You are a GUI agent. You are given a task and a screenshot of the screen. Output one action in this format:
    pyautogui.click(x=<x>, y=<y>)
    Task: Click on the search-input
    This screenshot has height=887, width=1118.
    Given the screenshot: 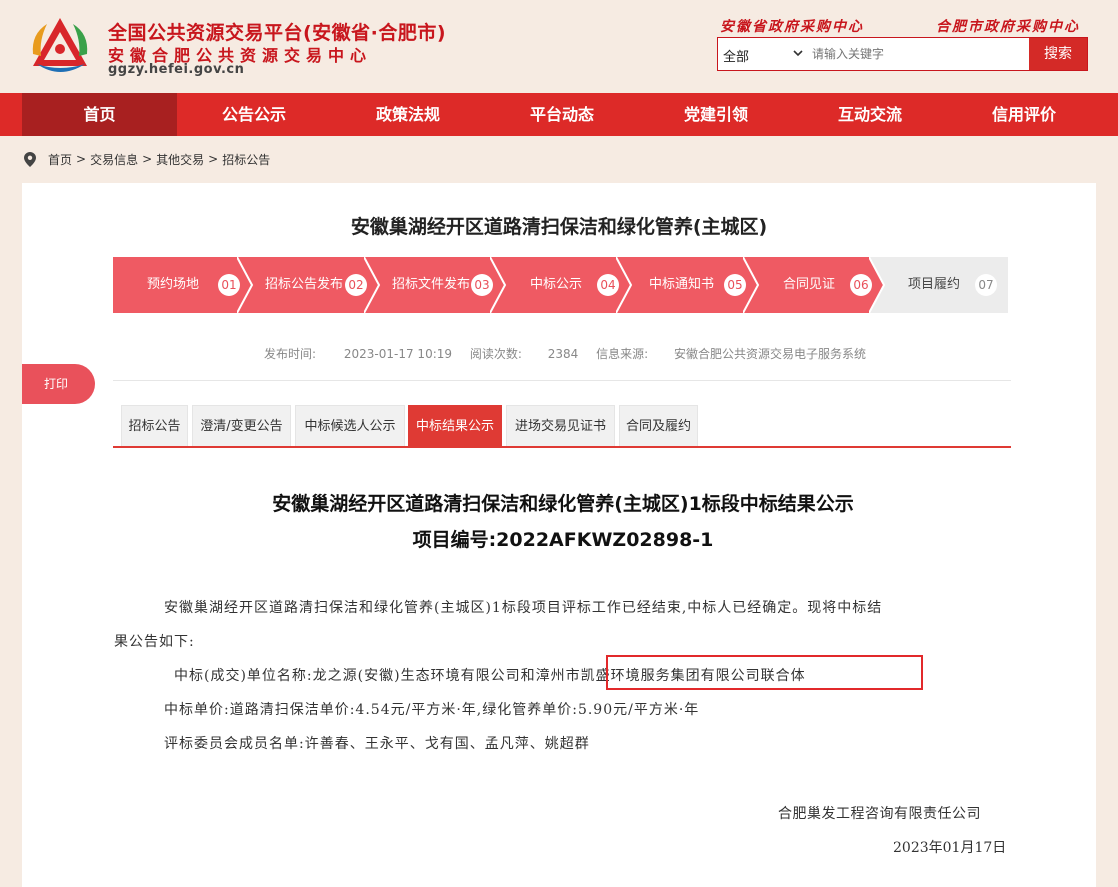 What is the action you would take?
    pyautogui.click(x=920, y=54)
    